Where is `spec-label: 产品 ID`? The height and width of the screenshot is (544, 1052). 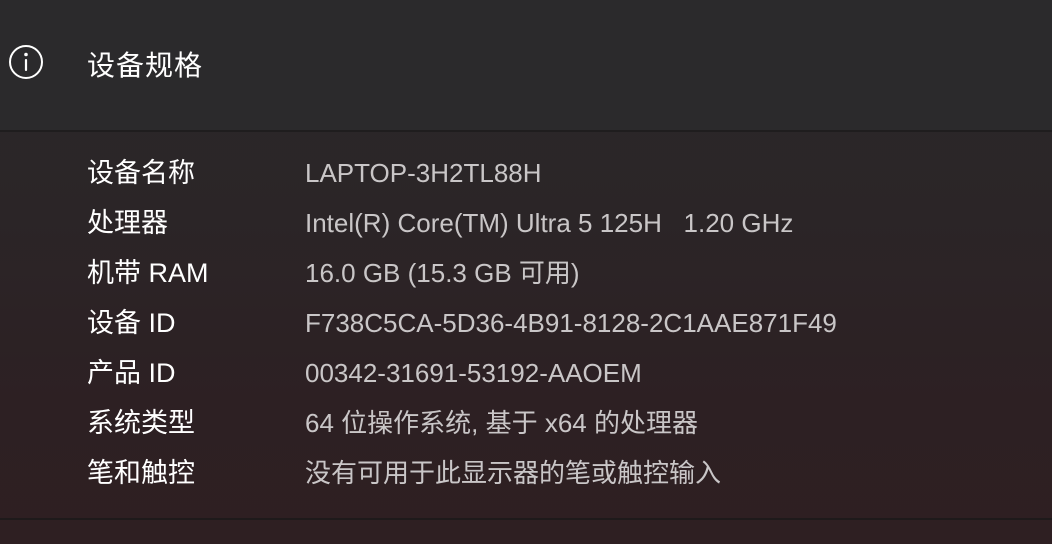
spec-label: 产品 ID is located at coordinates (131, 373).